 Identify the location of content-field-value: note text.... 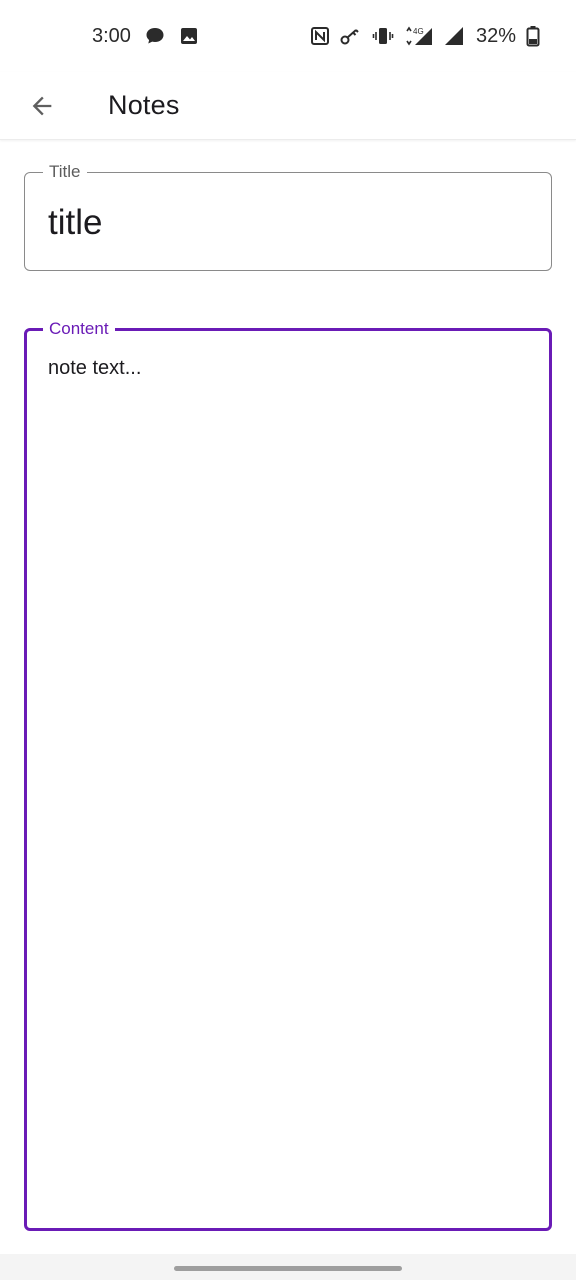
(94, 368).